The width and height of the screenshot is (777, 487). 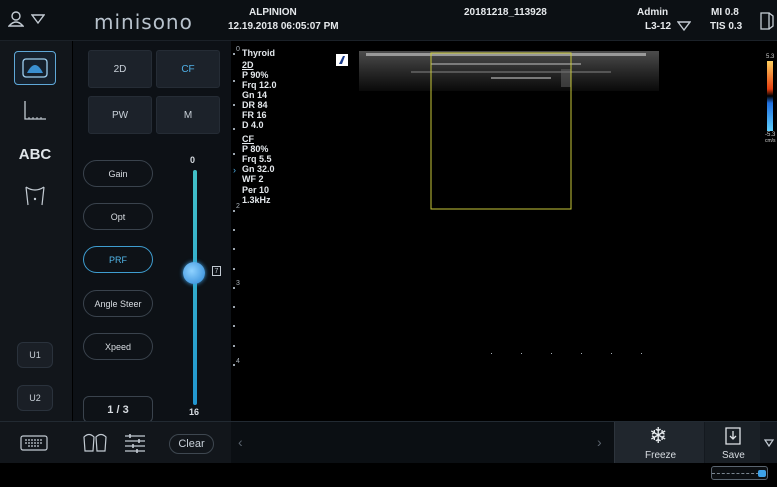 I want to click on opt-button: Opt, so click(x=118, y=216).